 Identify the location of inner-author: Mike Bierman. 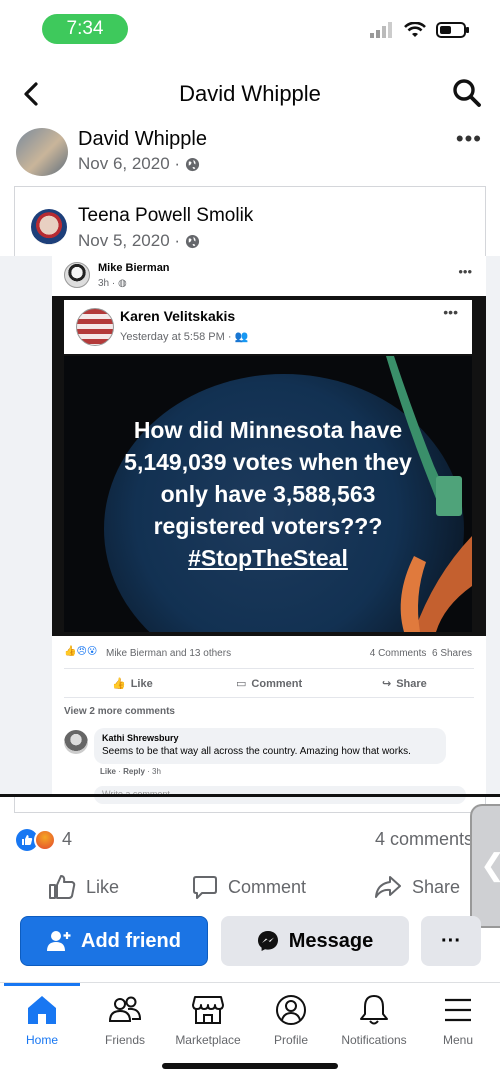
(134, 268).